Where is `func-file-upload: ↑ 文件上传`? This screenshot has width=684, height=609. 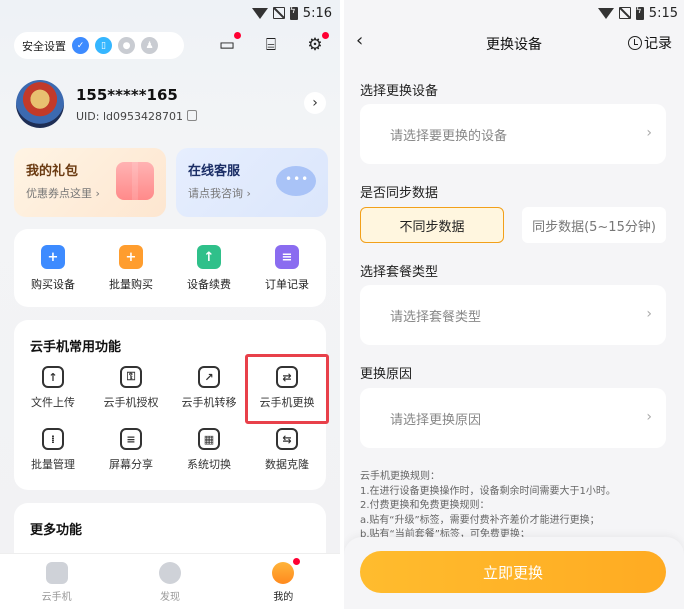 func-file-upload: ↑ 文件上传 is located at coordinates (53, 388).